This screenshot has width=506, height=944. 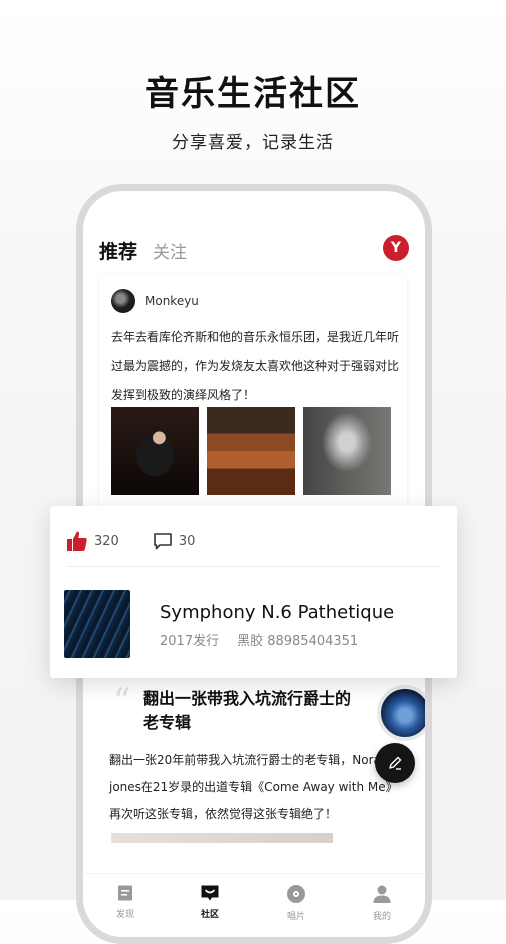 What do you see at coordinates (163, 541) in the screenshot?
I see `comment-icon` at bounding box center [163, 541].